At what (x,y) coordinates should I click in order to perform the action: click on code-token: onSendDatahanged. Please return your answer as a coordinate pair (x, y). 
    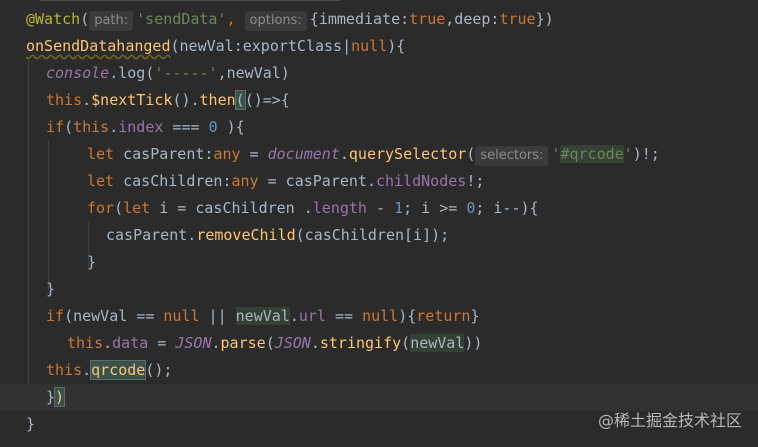
    Looking at the image, I should click on (98, 46).